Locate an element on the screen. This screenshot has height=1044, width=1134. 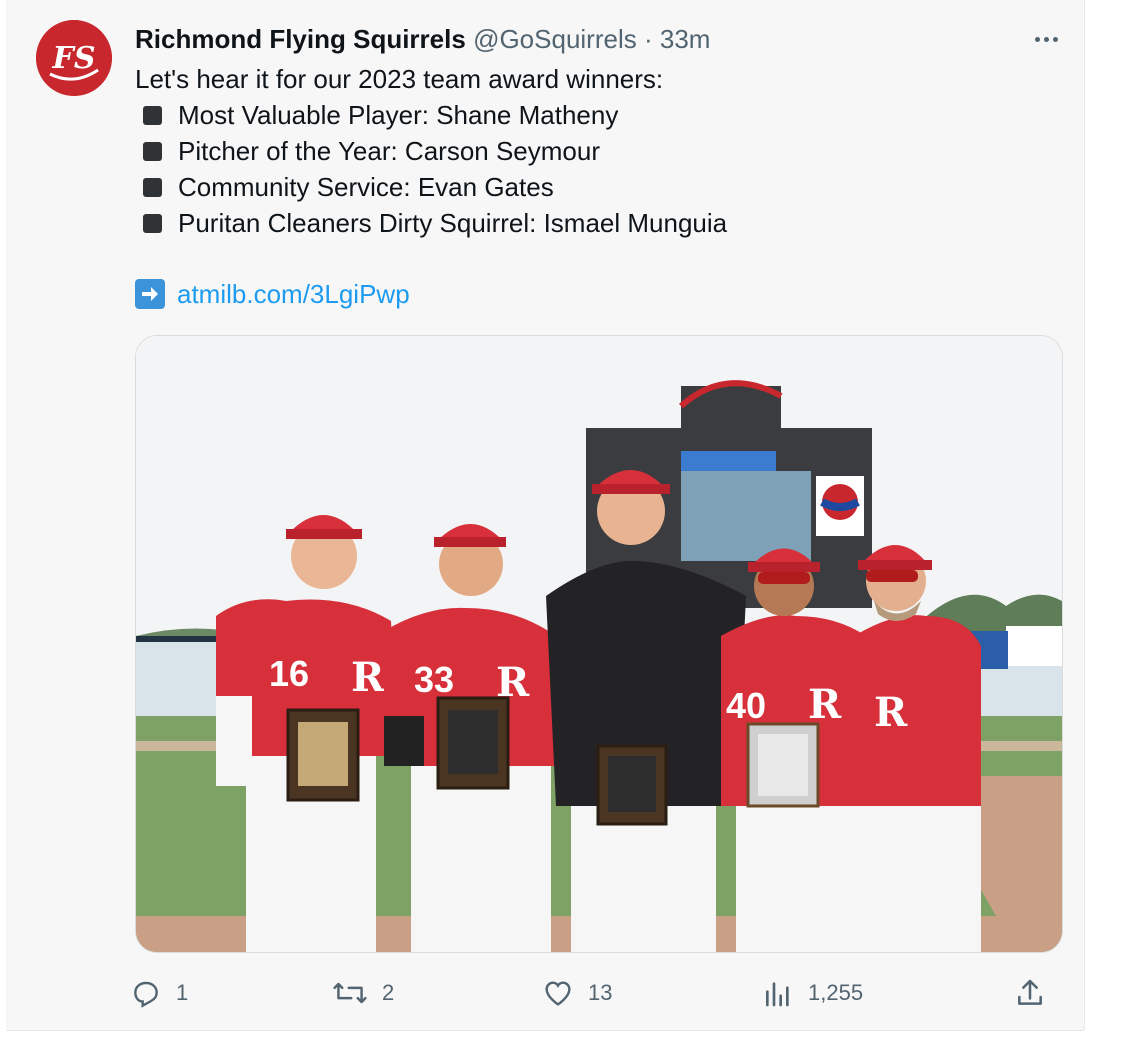
author-handle: @GoSquirrels is located at coordinates (555, 39).